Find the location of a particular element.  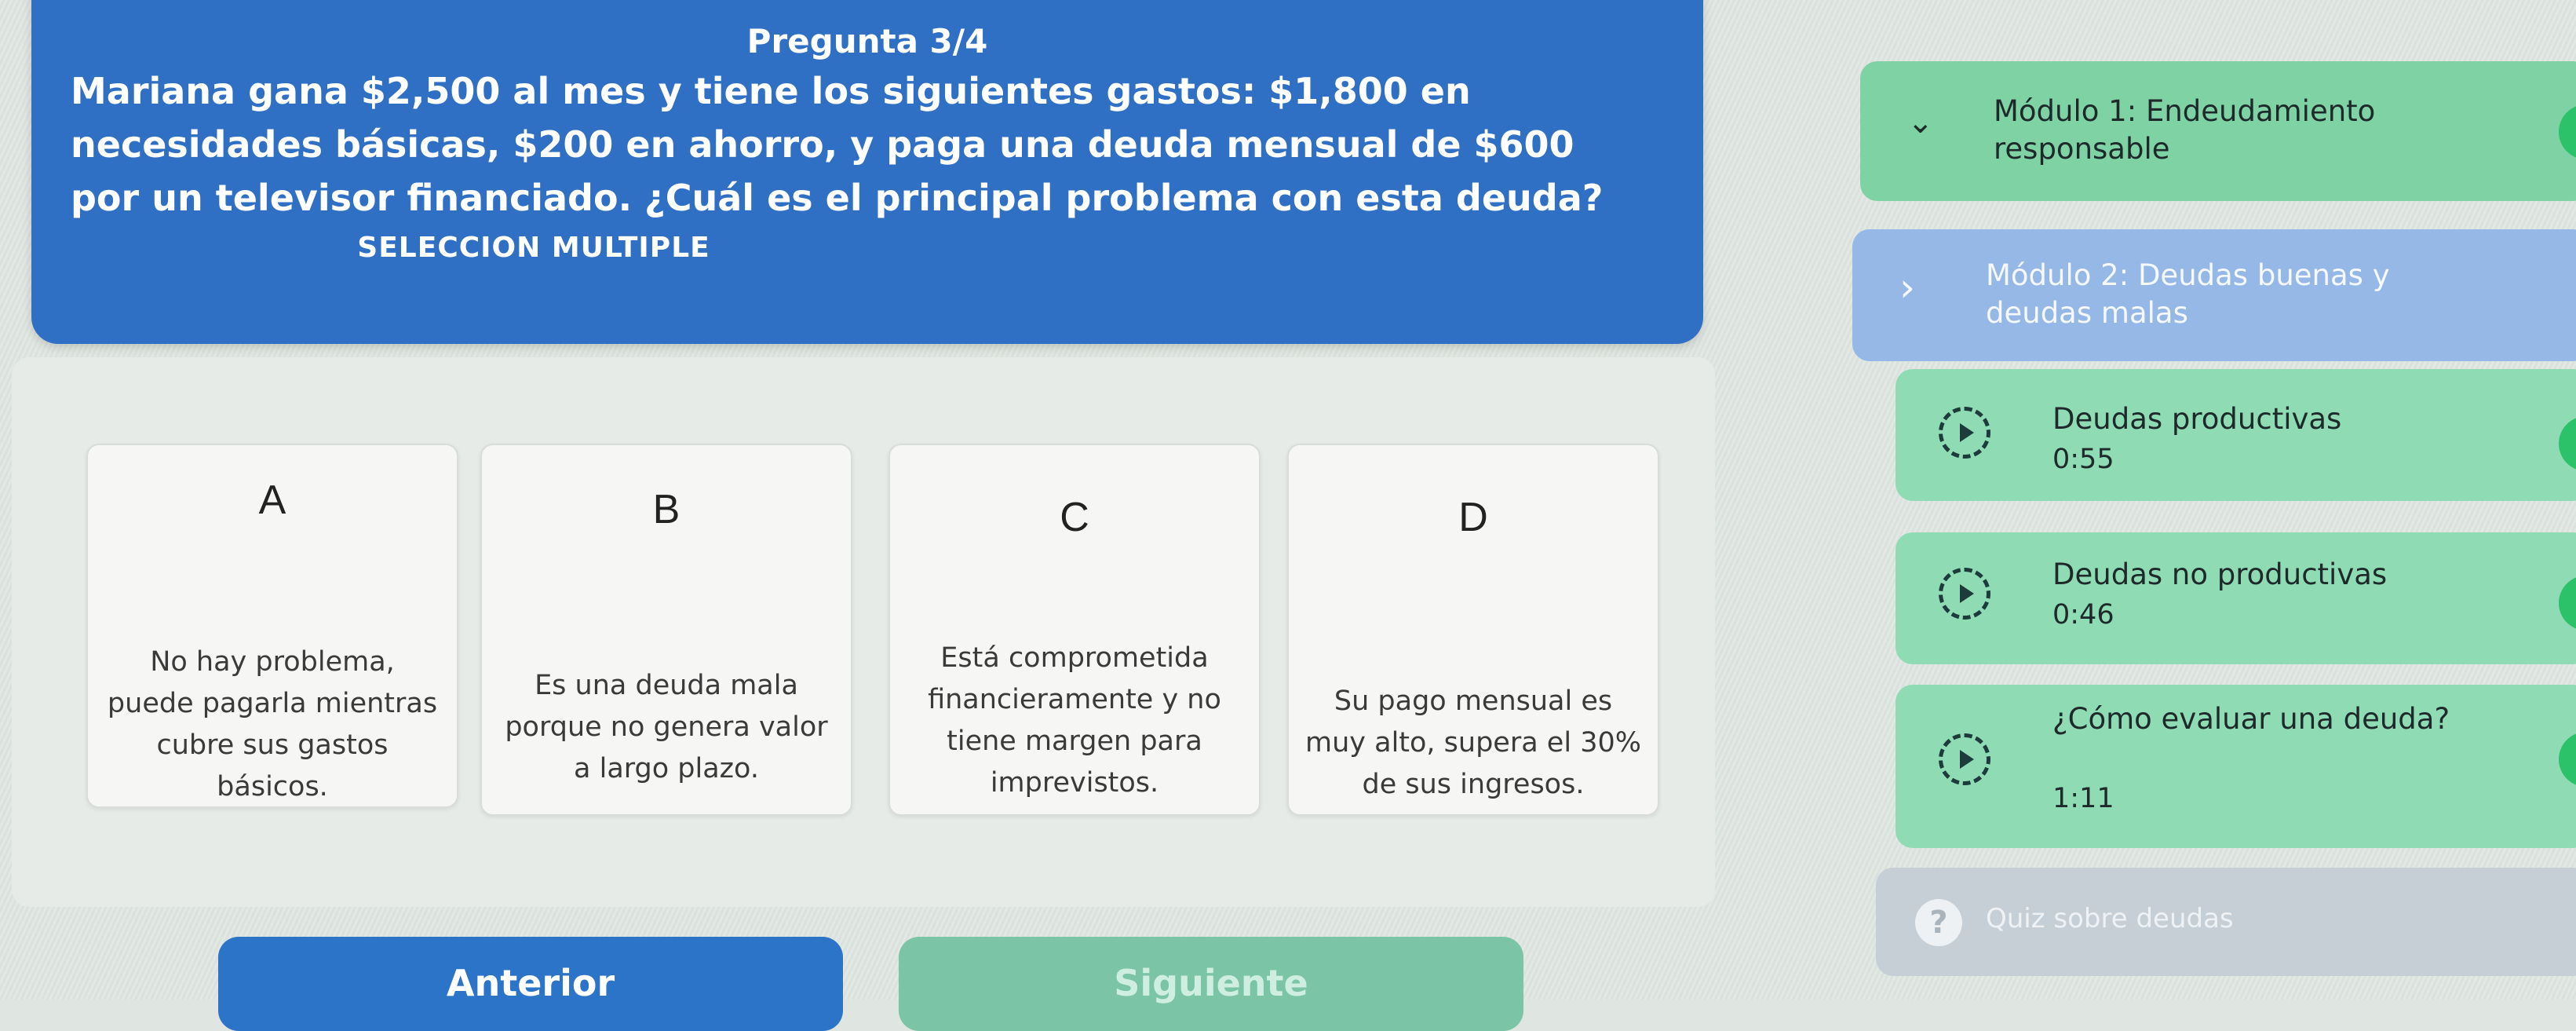

quiz-label: Quiz sobre deudas is located at coordinates (2110, 919).